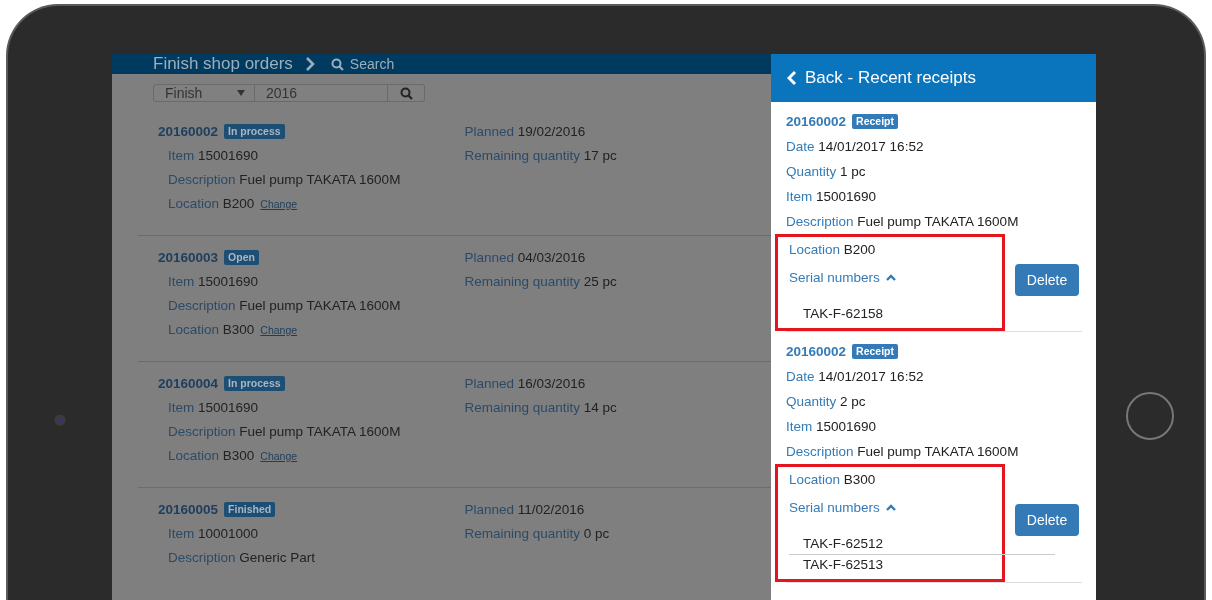 This screenshot has height=600, width=1212. Describe the element at coordinates (525, 257) in the screenshot. I see `order-field: Planned 04/03/2016` at that location.